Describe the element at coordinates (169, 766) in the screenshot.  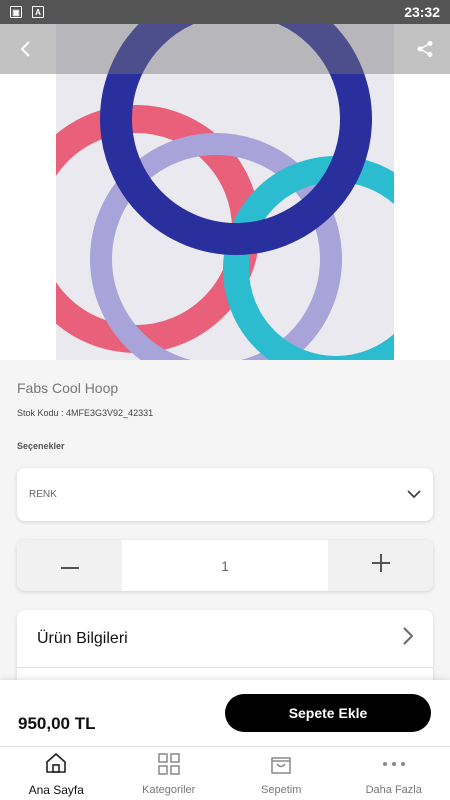
I see `grid-icon` at that location.